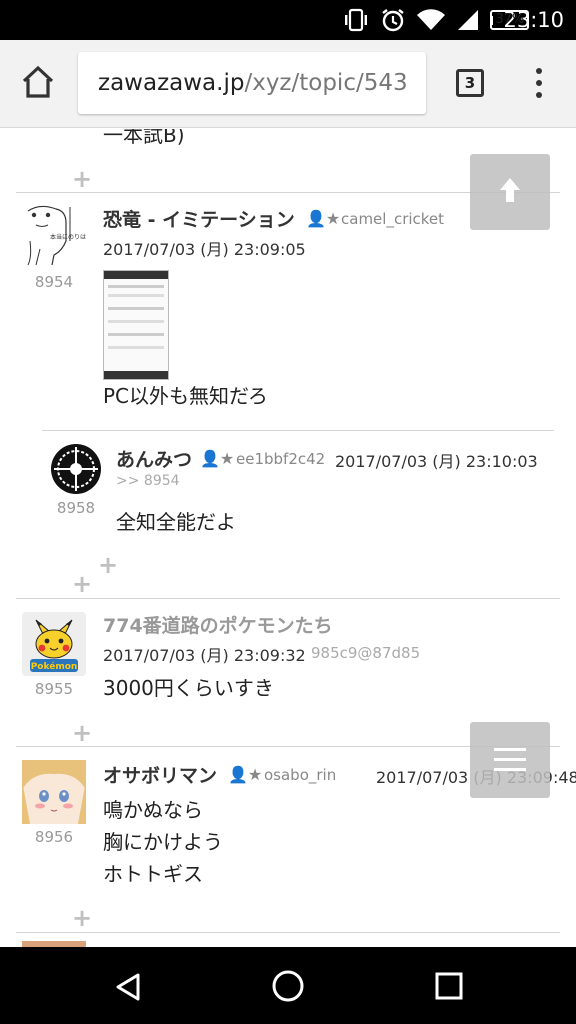 Image resolution: width=576 pixels, height=1024 pixels. What do you see at coordinates (54, 689) in the screenshot?
I see `post-number: 8955` at bounding box center [54, 689].